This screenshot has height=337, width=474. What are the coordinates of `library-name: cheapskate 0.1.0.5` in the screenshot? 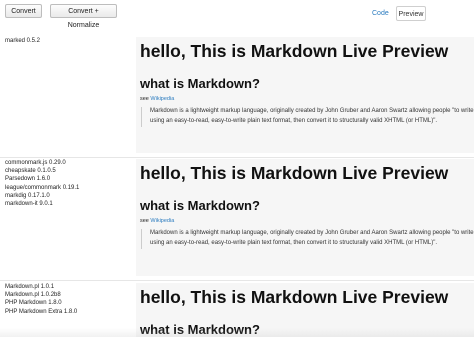 It's located at (30, 171).